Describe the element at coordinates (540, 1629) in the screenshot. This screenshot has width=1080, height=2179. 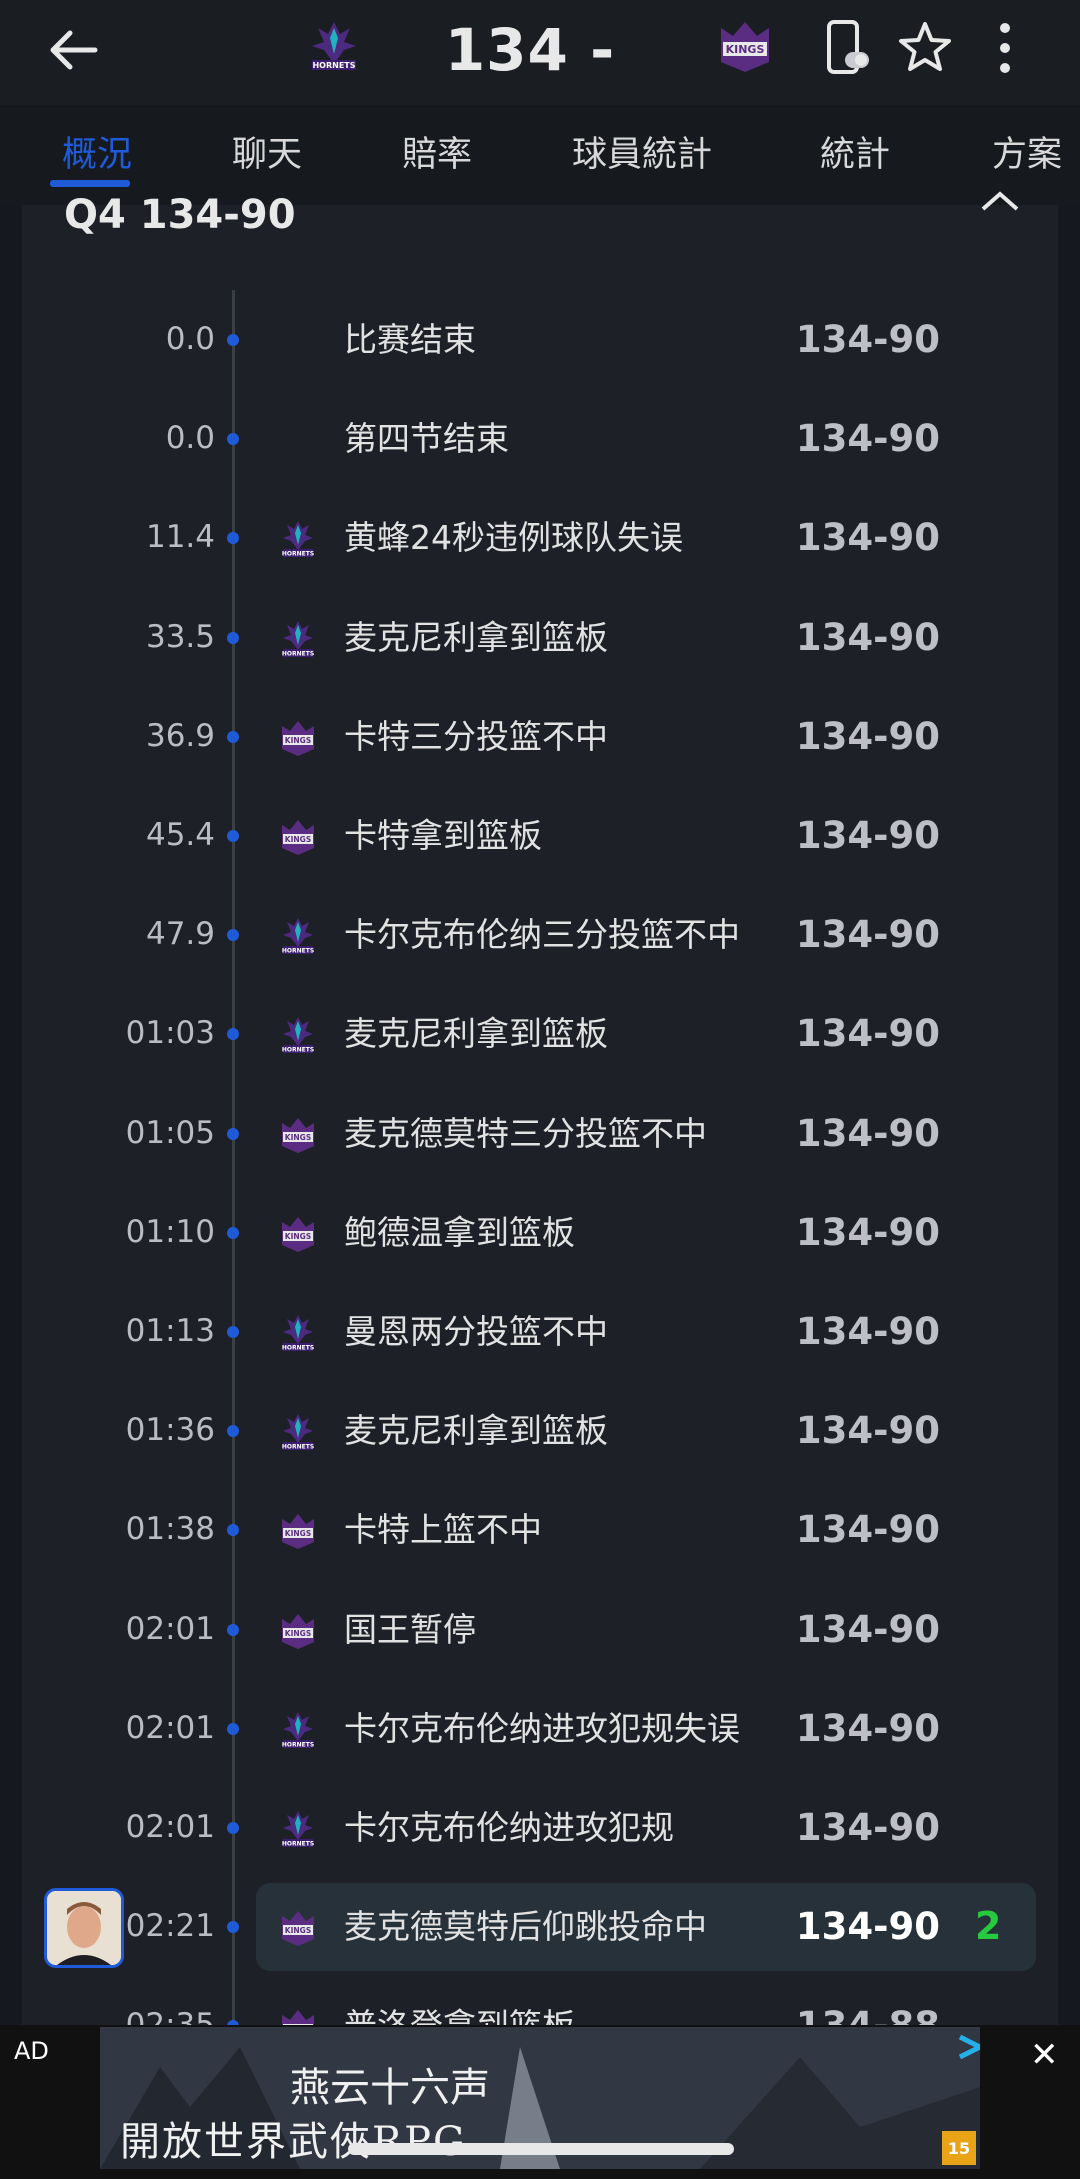
I see `event-row: 02:01 KINGS 国王暂停 134-90` at that location.